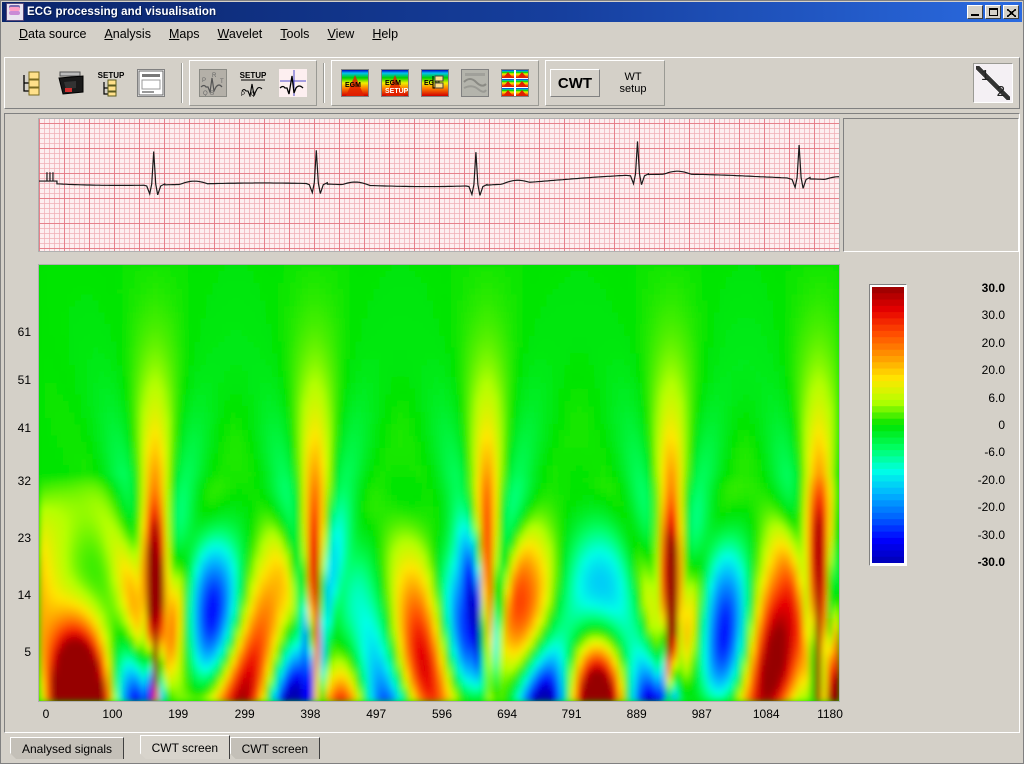 The image size is (1024, 764). I want to click on x-axis-tick-label: 299, so click(244, 714).